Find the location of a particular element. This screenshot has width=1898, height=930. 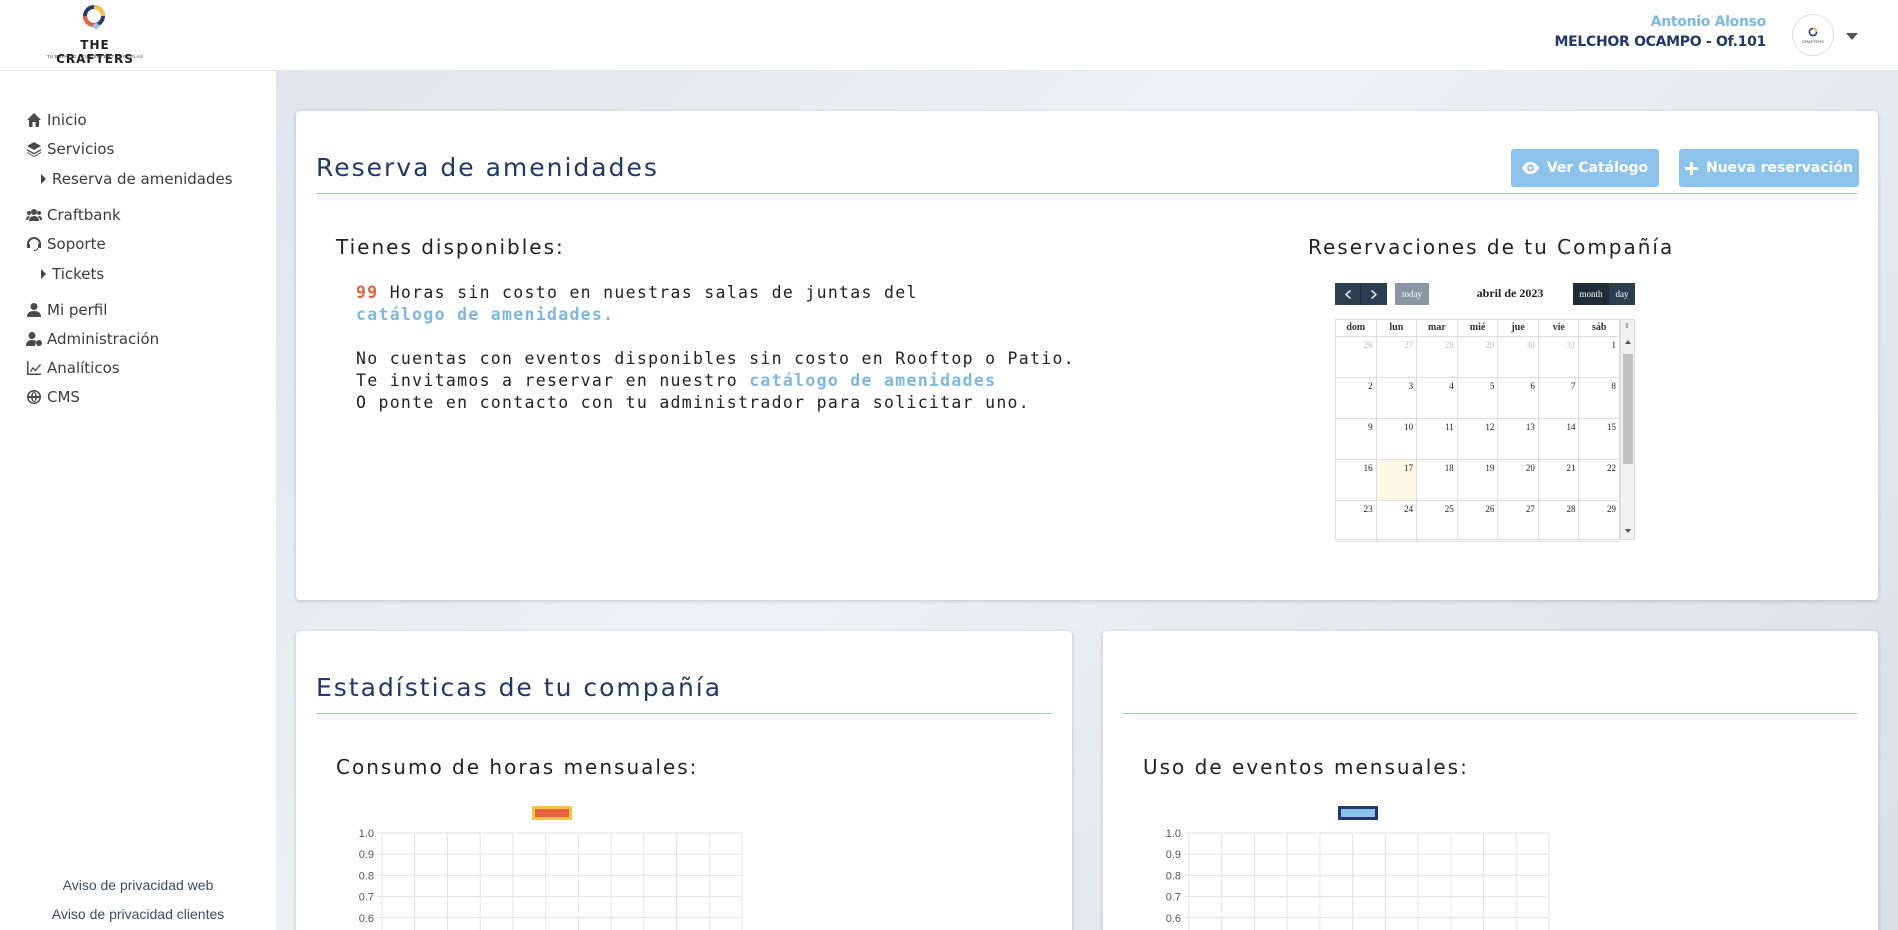

nueva-reservacion-label: Nueva reservación is located at coordinates (1779, 168).